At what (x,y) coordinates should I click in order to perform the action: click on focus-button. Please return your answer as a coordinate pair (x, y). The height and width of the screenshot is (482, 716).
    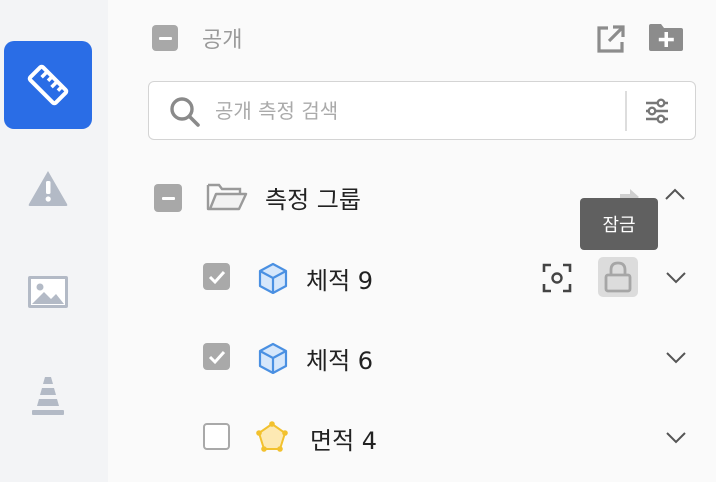
    Looking at the image, I should click on (557, 278).